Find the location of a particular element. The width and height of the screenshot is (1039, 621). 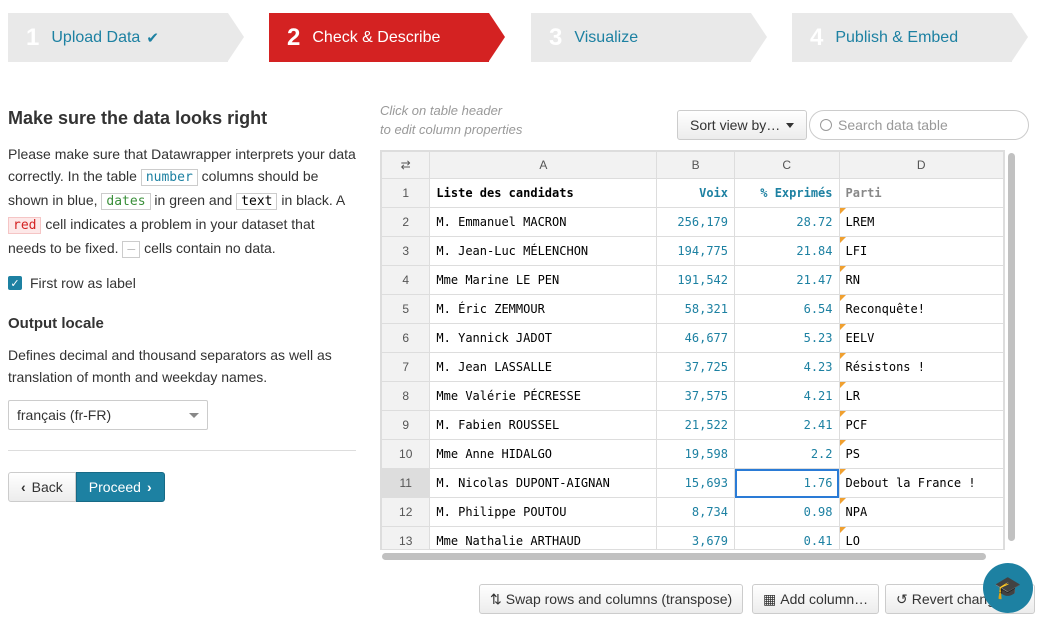

cell: Liste des candidats is located at coordinates (543, 193).